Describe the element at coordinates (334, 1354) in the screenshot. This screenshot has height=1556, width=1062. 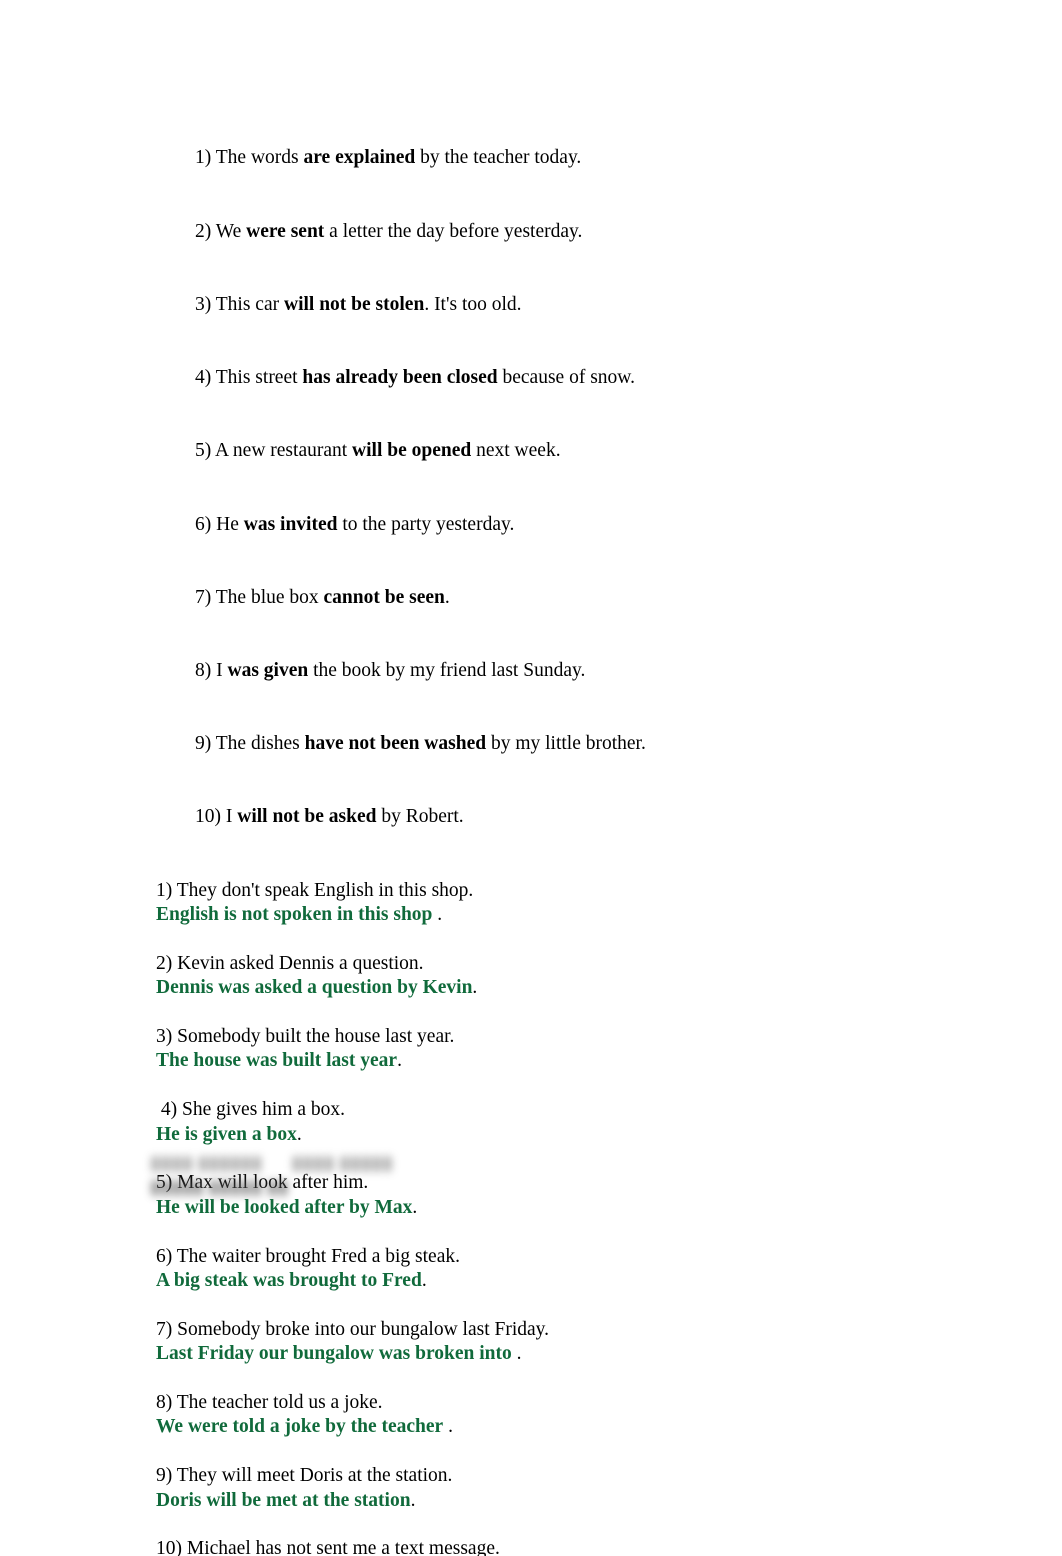
I see `answer-text: Last Friday our bungalow was broken into` at that location.